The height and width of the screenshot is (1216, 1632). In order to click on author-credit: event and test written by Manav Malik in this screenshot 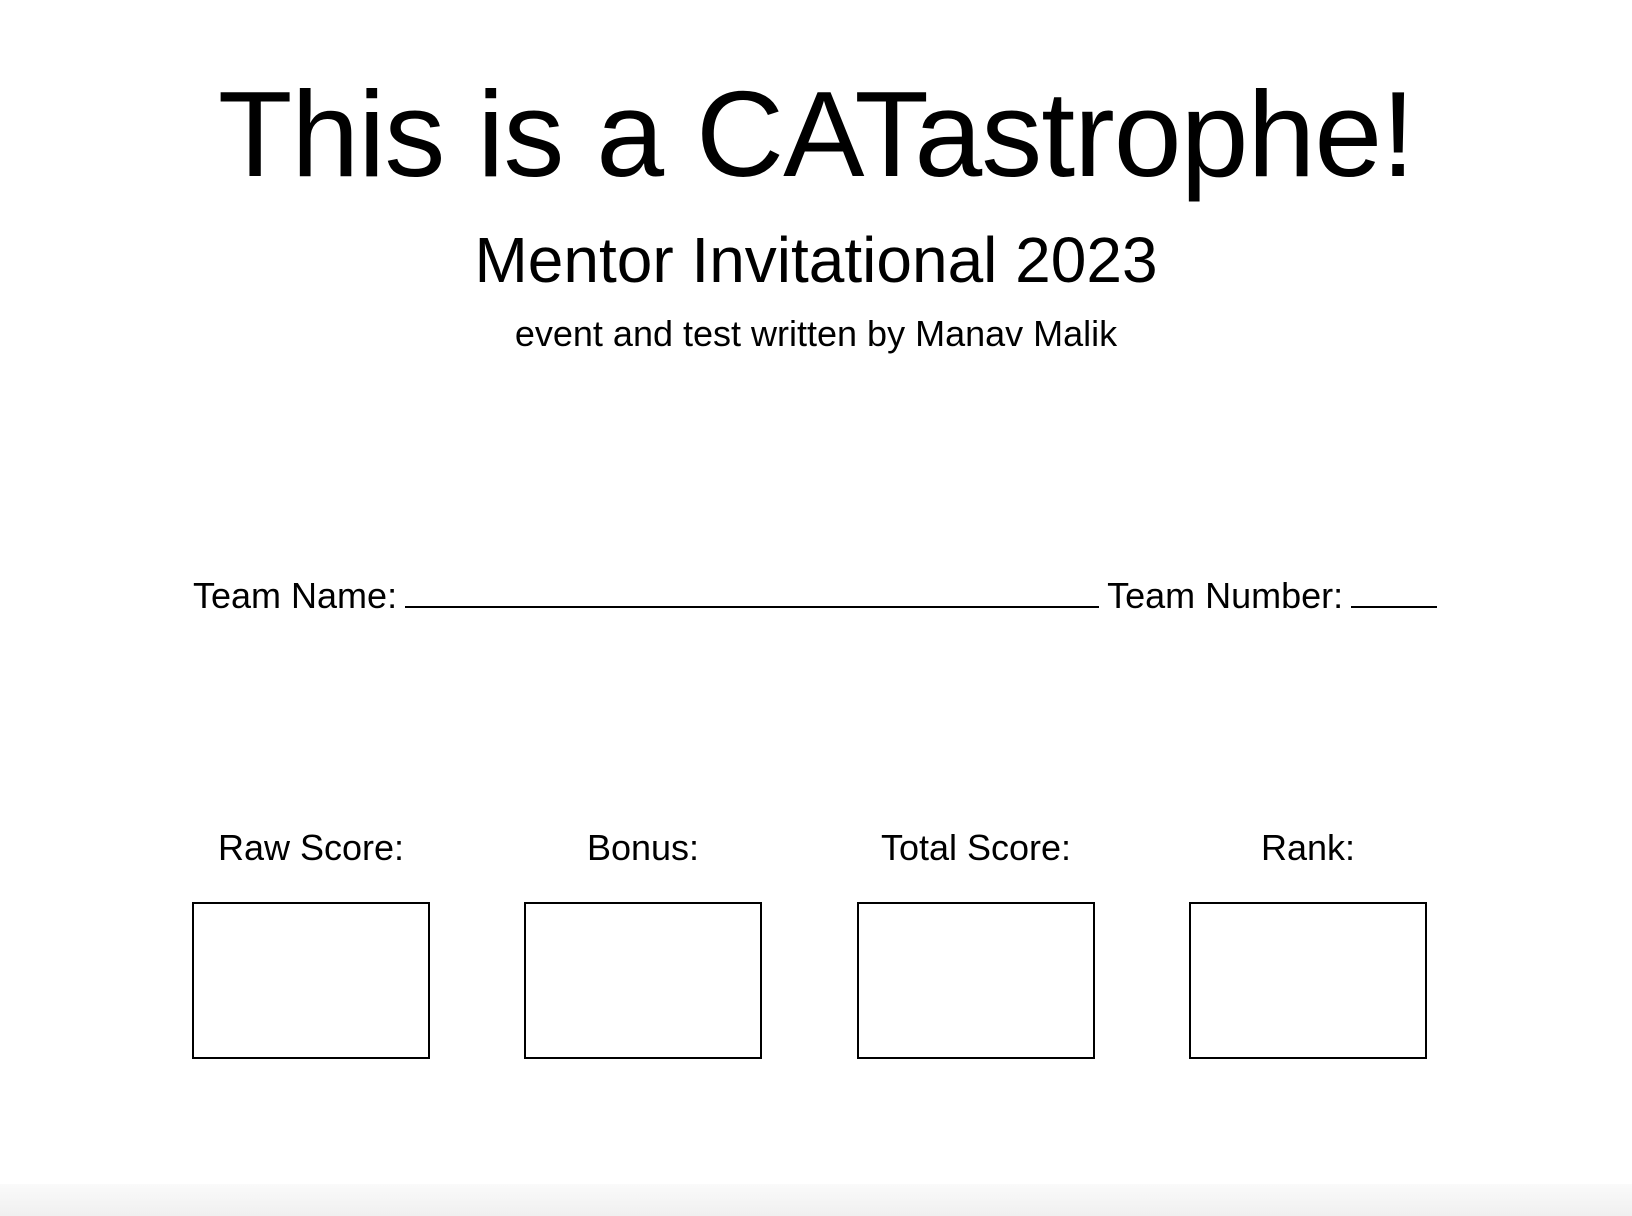, I will do `click(816, 333)`.